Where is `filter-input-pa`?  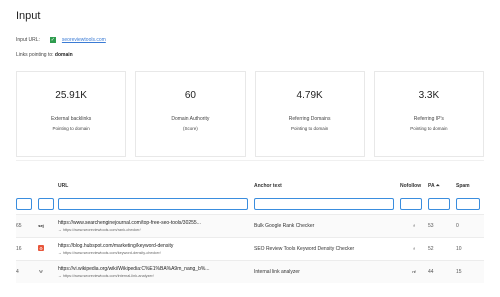
filter-input-pa is located at coordinates (439, 203).